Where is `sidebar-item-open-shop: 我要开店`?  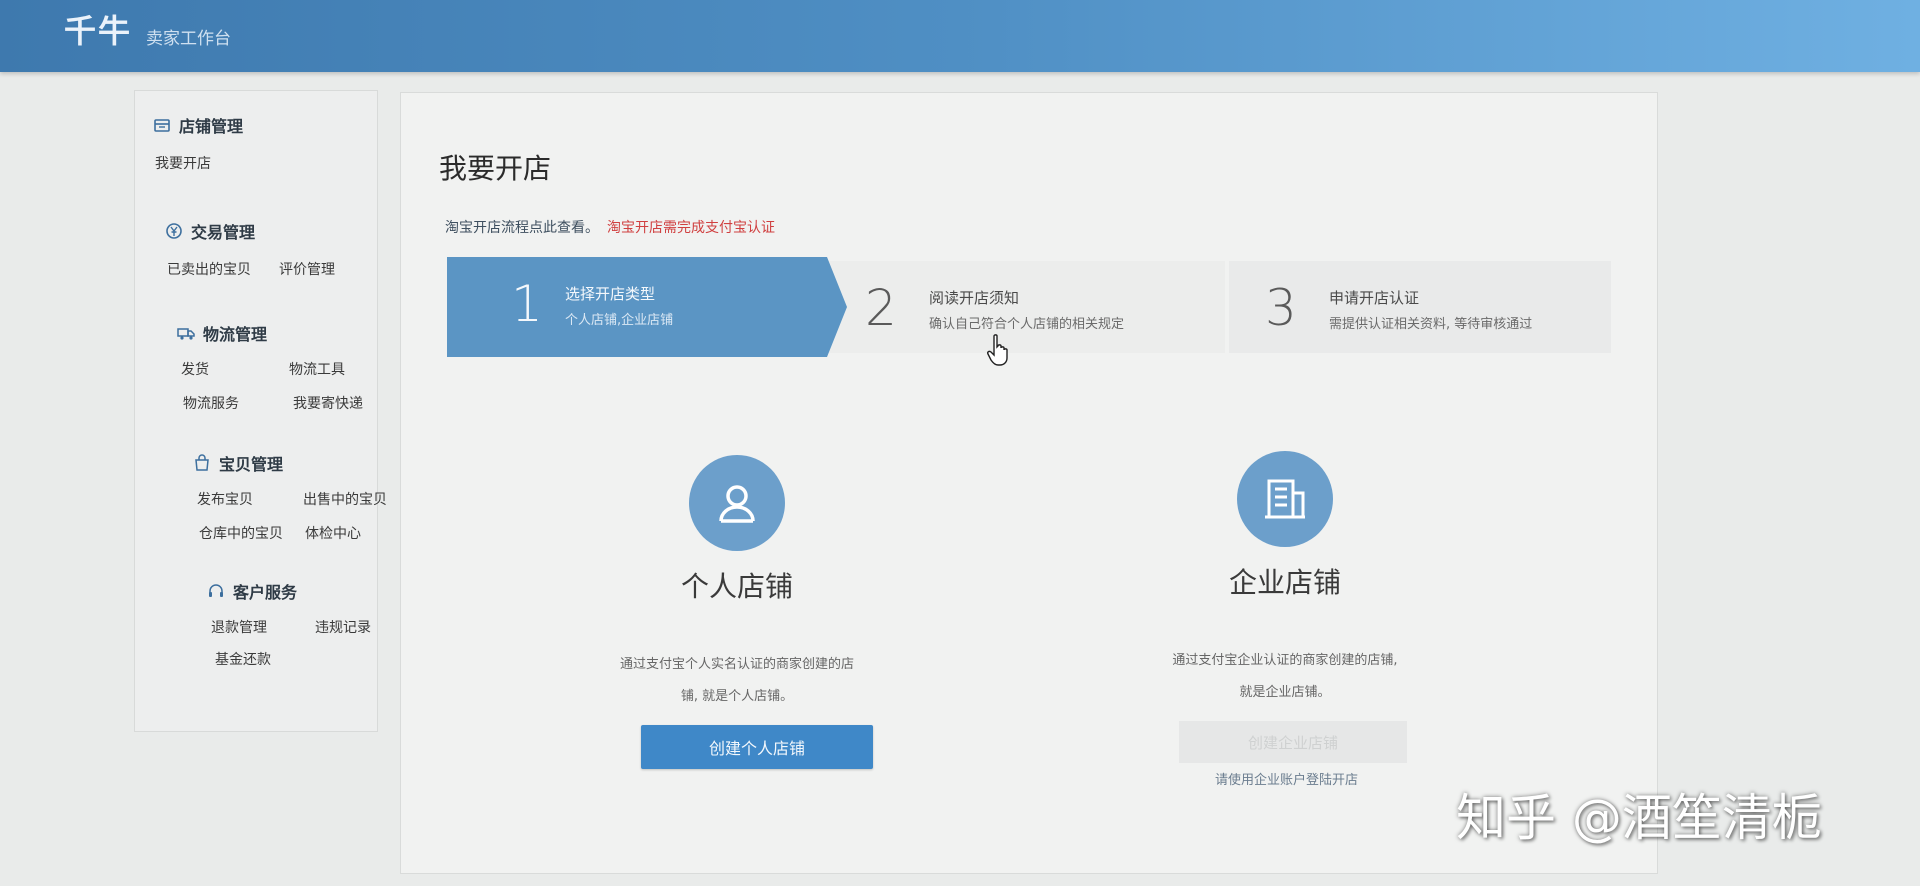
sidebar-item-open-shop: 我要开店 is located at coordinates (183, 163).